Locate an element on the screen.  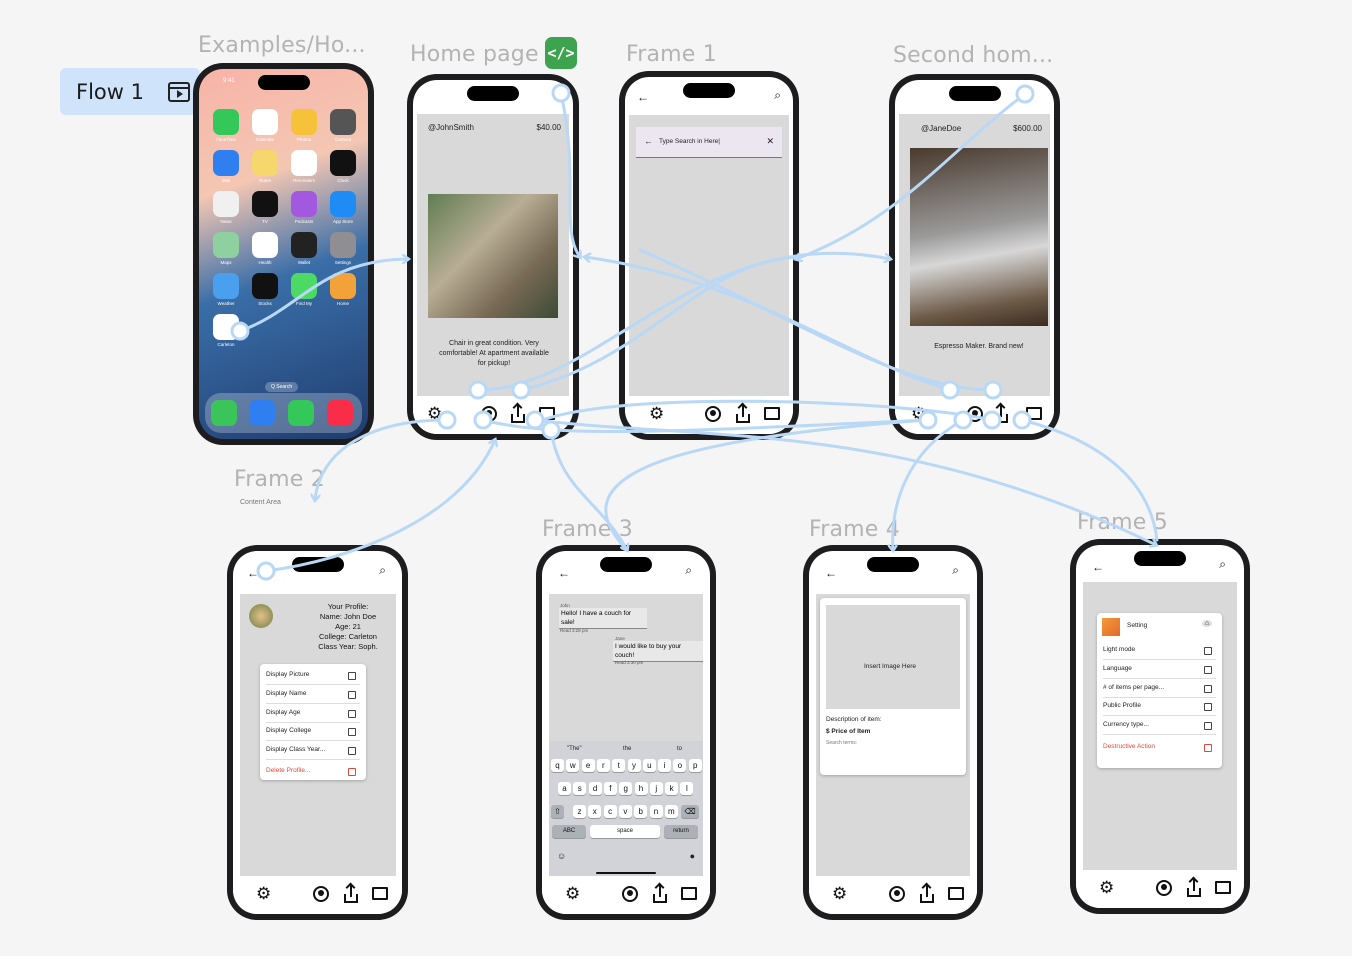
spotlight-search: Q Search is located at coordinates (282, 387).